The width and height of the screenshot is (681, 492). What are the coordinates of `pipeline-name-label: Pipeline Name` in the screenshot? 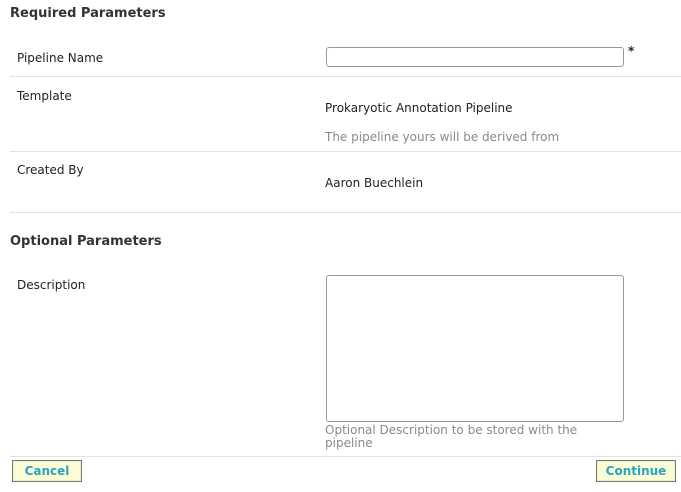 It's located at (60, 58).